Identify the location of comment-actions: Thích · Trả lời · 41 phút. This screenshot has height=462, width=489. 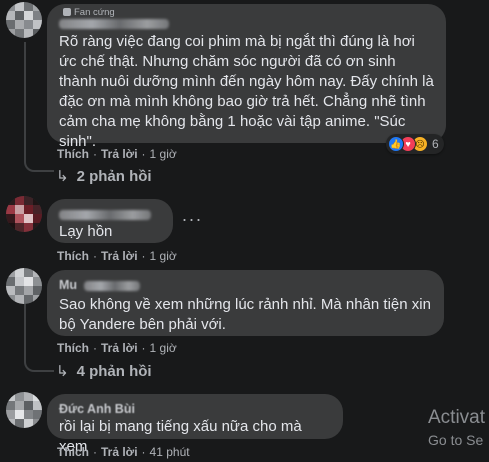
(123, 452).